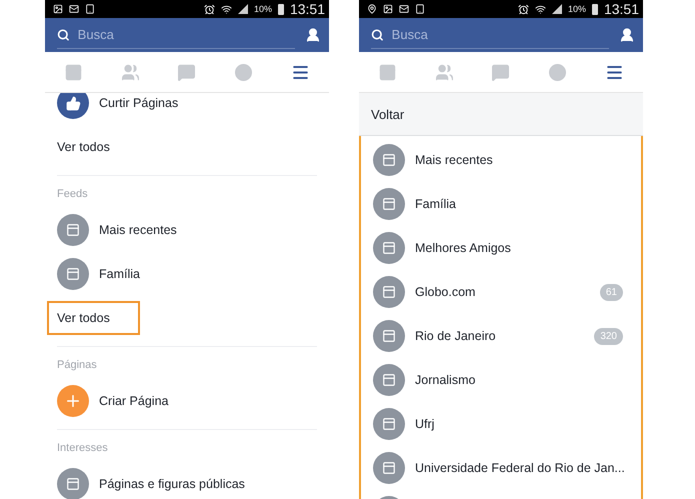 The height and width of the screenshot is (499, 695). I want to click on section-title: Interesses, so click(83, 448).